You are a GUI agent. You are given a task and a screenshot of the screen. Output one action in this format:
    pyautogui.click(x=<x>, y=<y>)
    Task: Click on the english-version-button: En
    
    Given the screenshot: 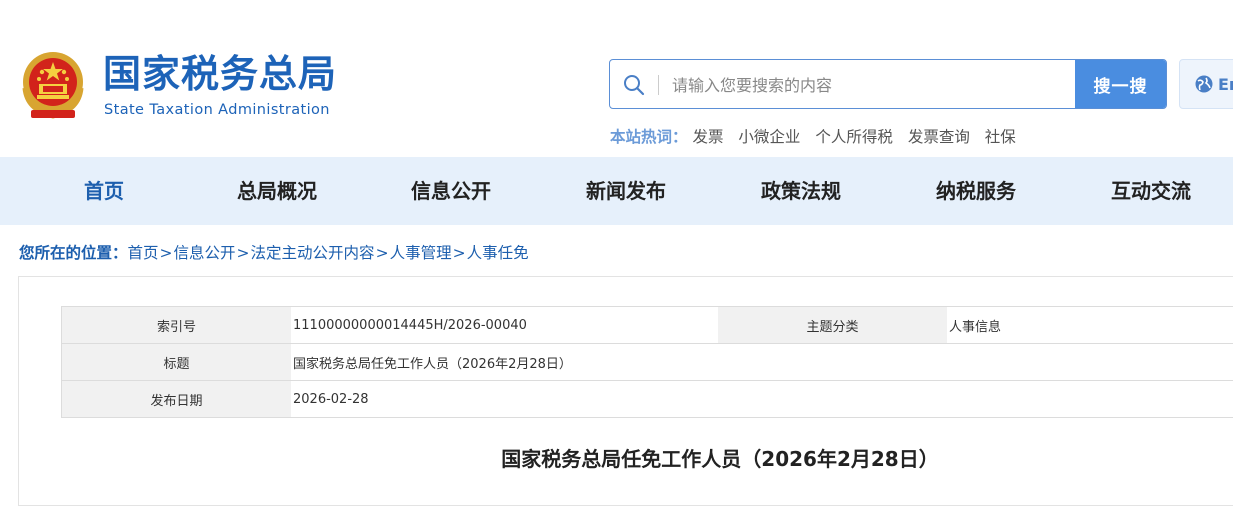 What is the action you would take?
    pyautogui.click(x=1206, y=84)
    